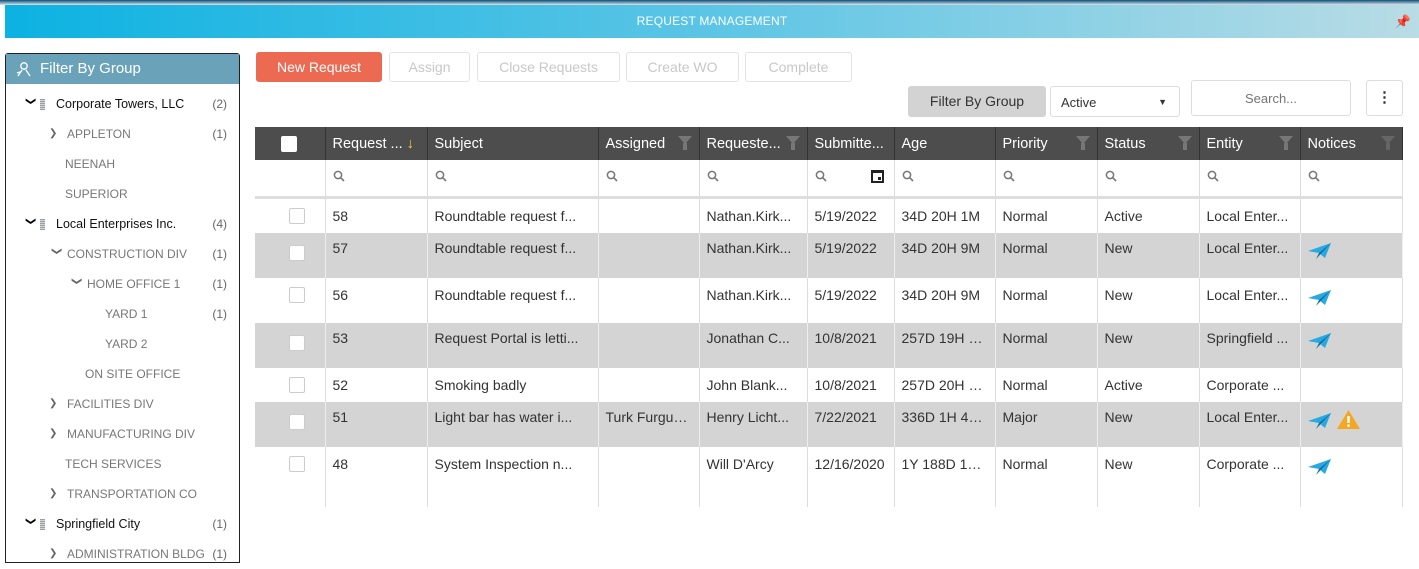 The height and width of the screenshot is (569, 1419). I want to click on more-options-button: ⋮, so click(1384, 98).